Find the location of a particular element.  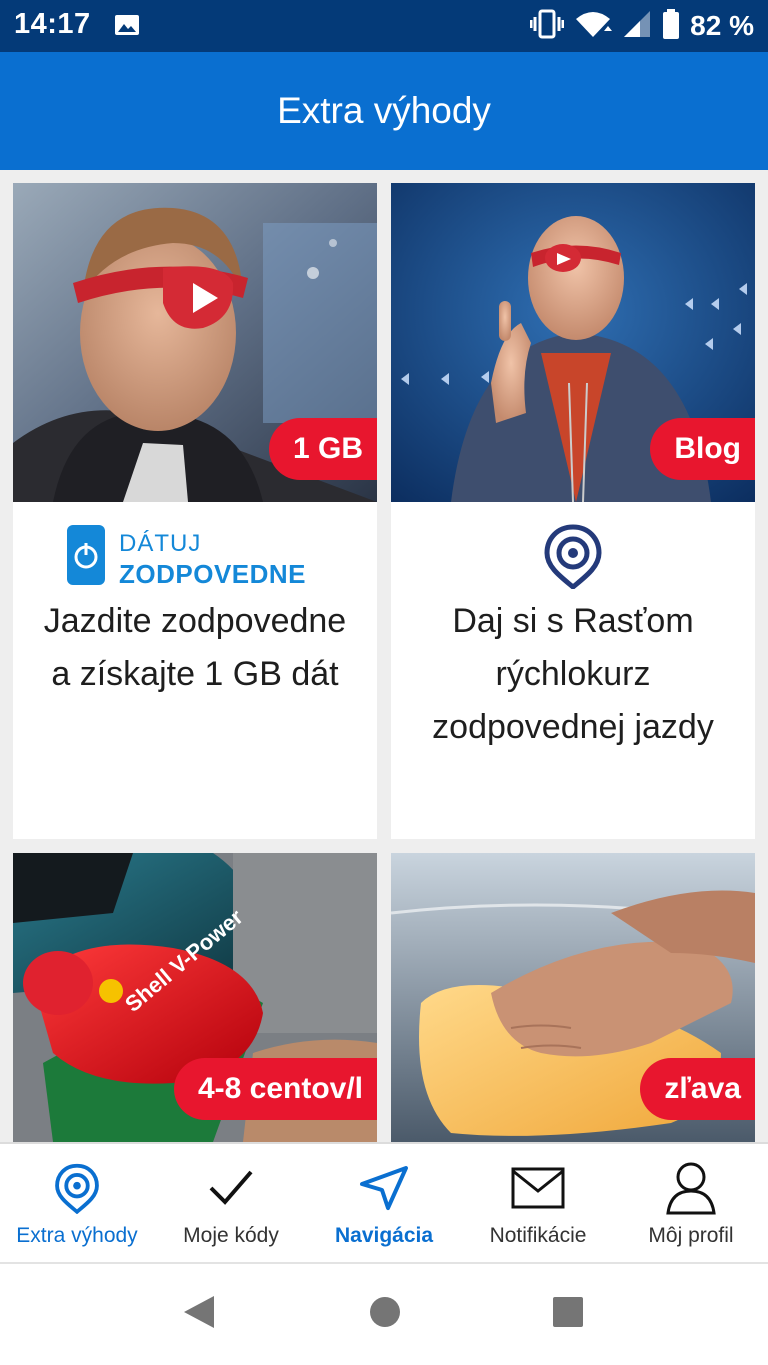

offer-image-blogger: Blog is located at coordinates (573, 342).